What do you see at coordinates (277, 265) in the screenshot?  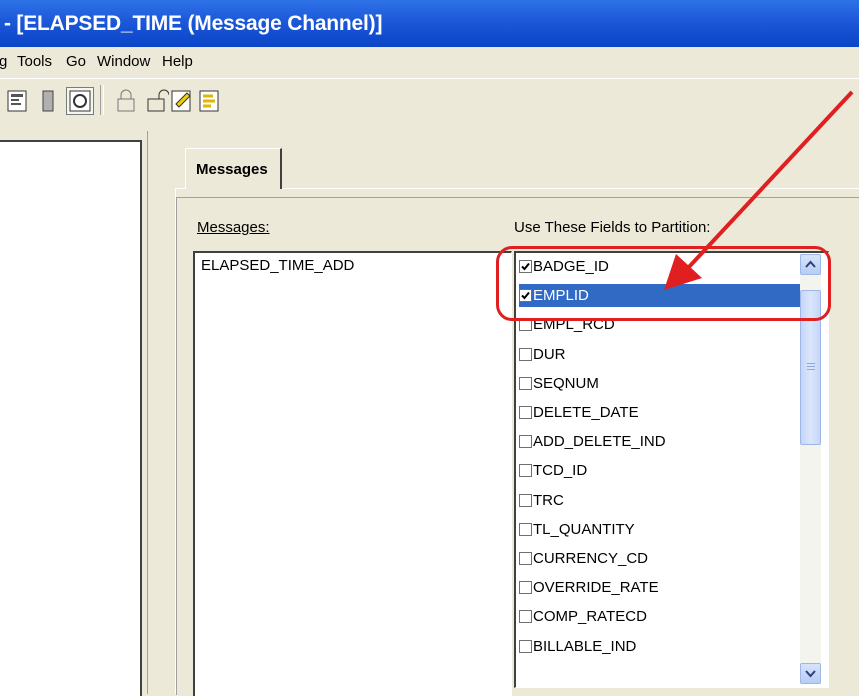 I see `list-item: ELAPSED_TIME_ADD` at bounding box center [277, 265].